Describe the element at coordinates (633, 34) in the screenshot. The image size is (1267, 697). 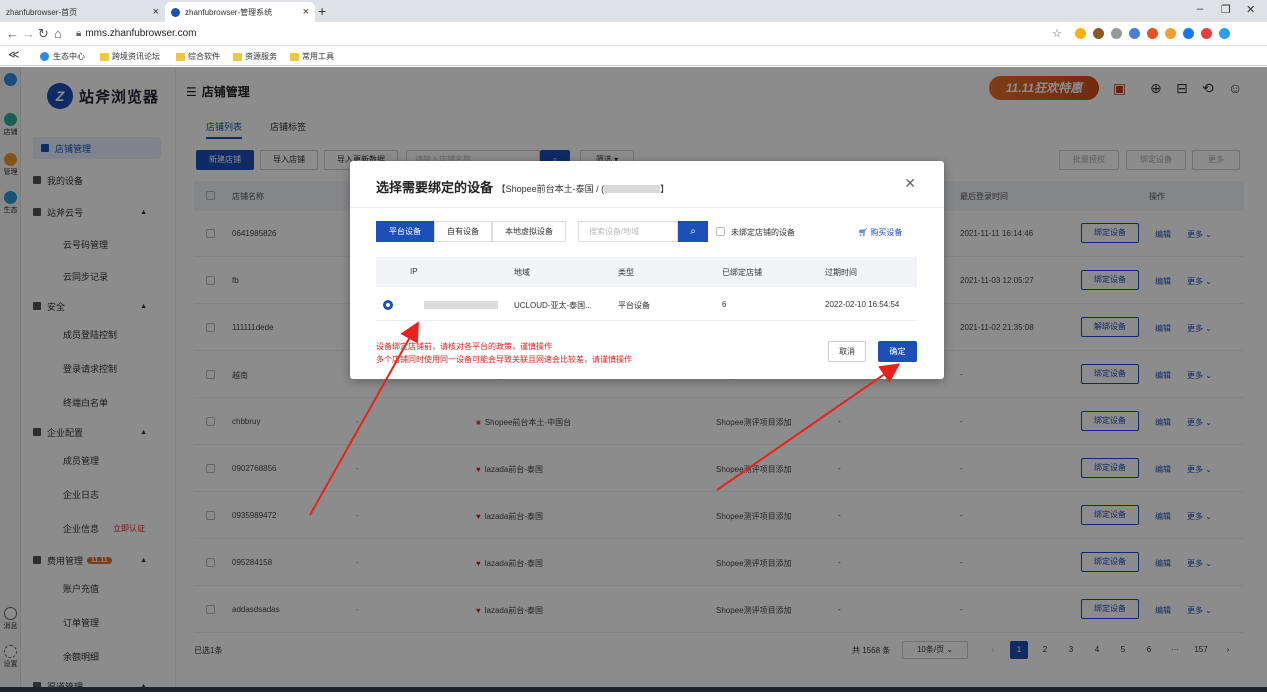
I see `address-bar-row: ← → ↻ ⌂ 🔒︎ mms.zhanfubrowser.com ☆` at that location.